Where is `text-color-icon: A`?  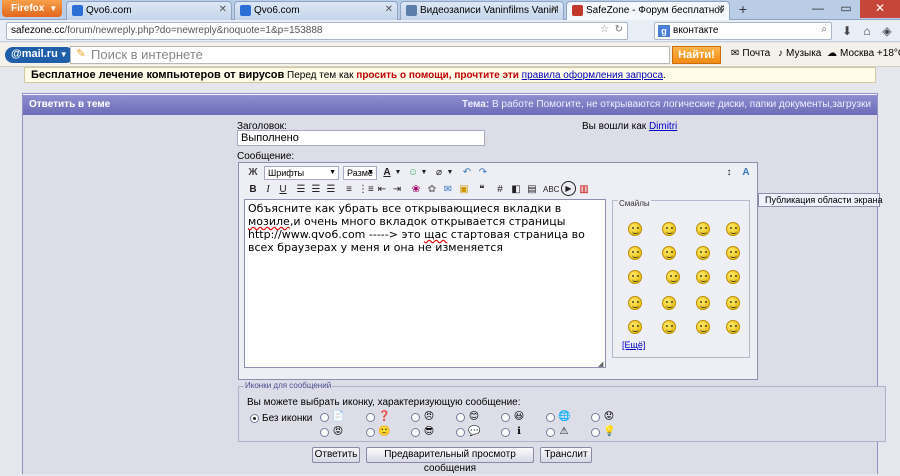 text-color-icon: A is located at coordinates (387, 173).